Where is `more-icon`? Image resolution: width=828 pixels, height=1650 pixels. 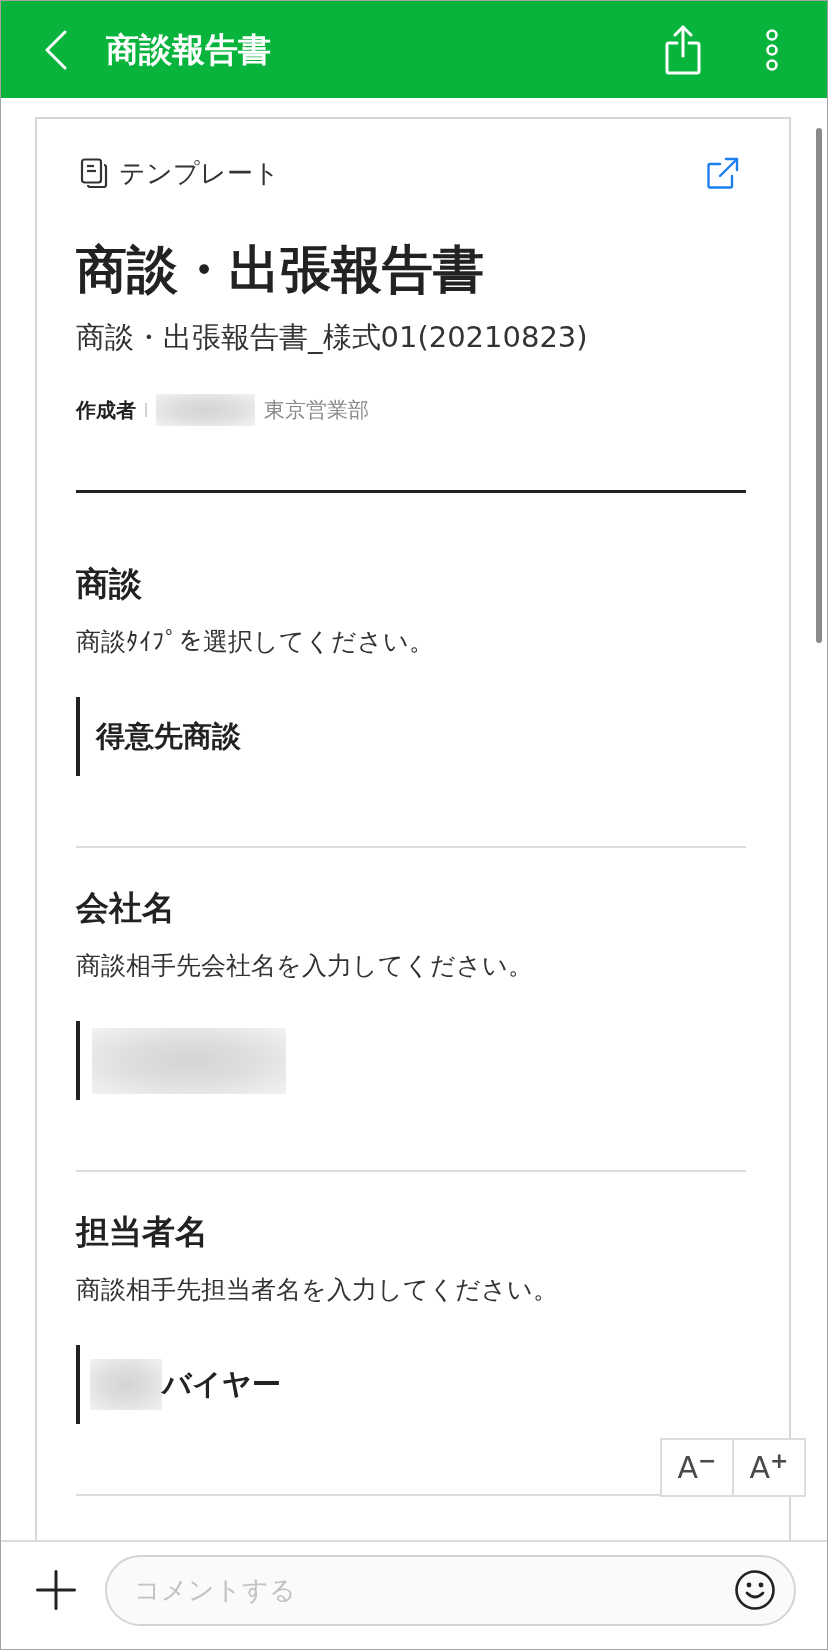 more-icon is located at coordinates (772, 49).